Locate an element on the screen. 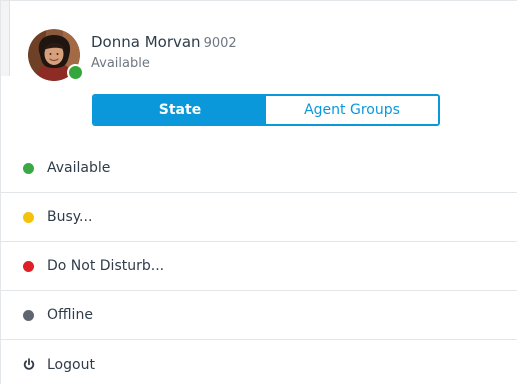 The image size is (517, 384). view-switch: State Agent Groups is located at coordinates (266, 110).